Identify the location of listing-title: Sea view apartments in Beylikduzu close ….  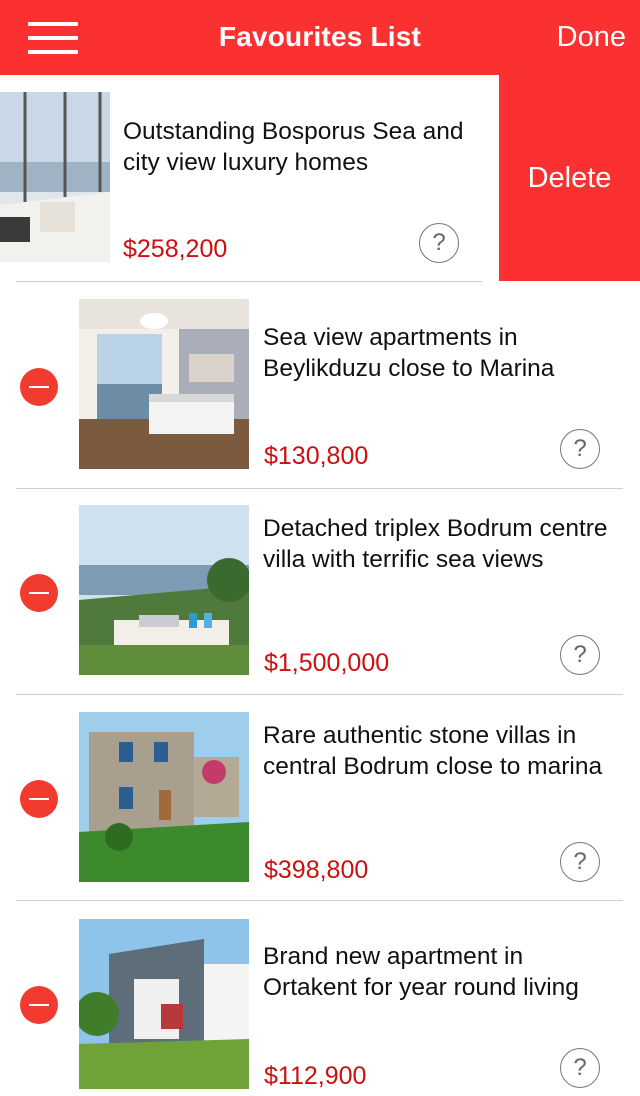
(409, 353).